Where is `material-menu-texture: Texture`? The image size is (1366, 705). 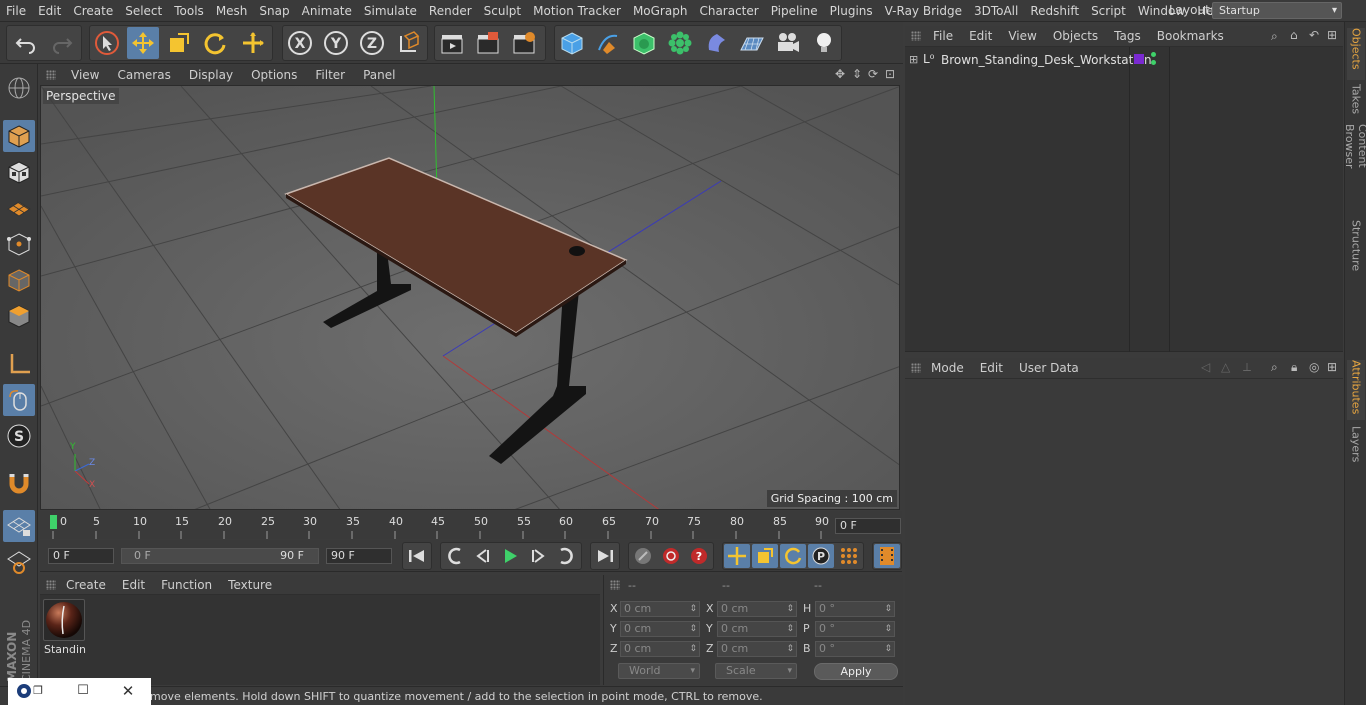 material-menu-texture: Texture is located at coordinates (250, 585).